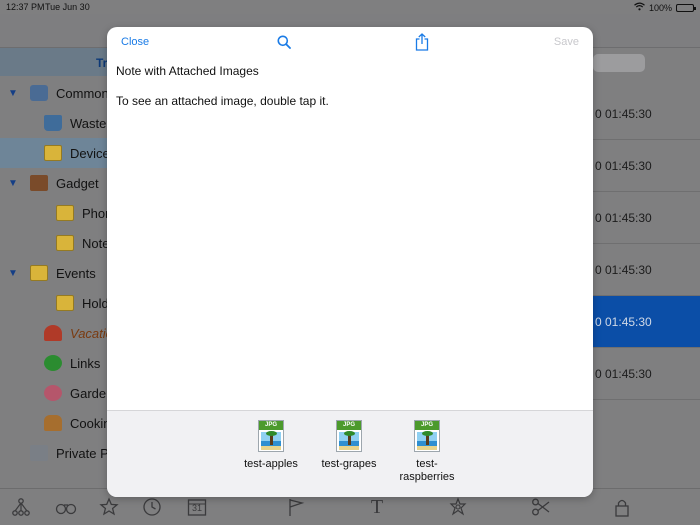 The image size is (700, 525). I want to click on scissors-icon, so click(541, 507).